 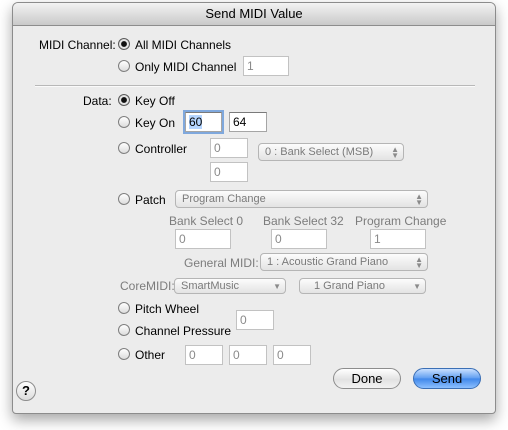 What do you see at coordinates (147, 286) in the screenshot?
I see `coremidi-label: CoreMIDI:` at bounding box center [147, 286].